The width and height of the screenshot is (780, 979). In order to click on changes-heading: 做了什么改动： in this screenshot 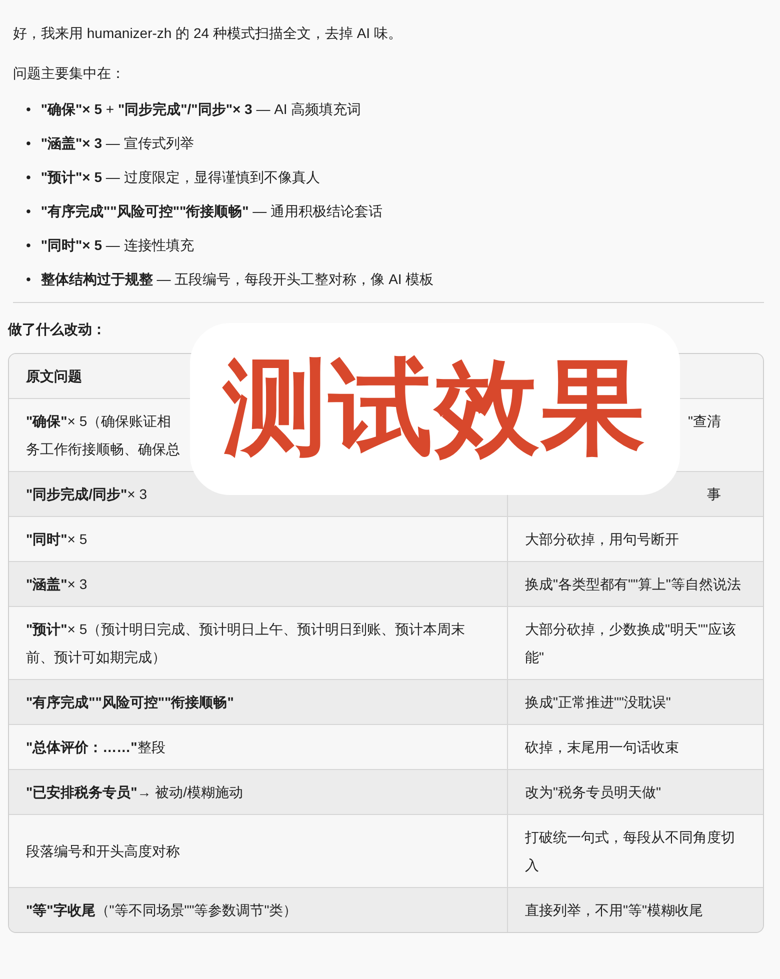, I will do `click(57, 329)`.